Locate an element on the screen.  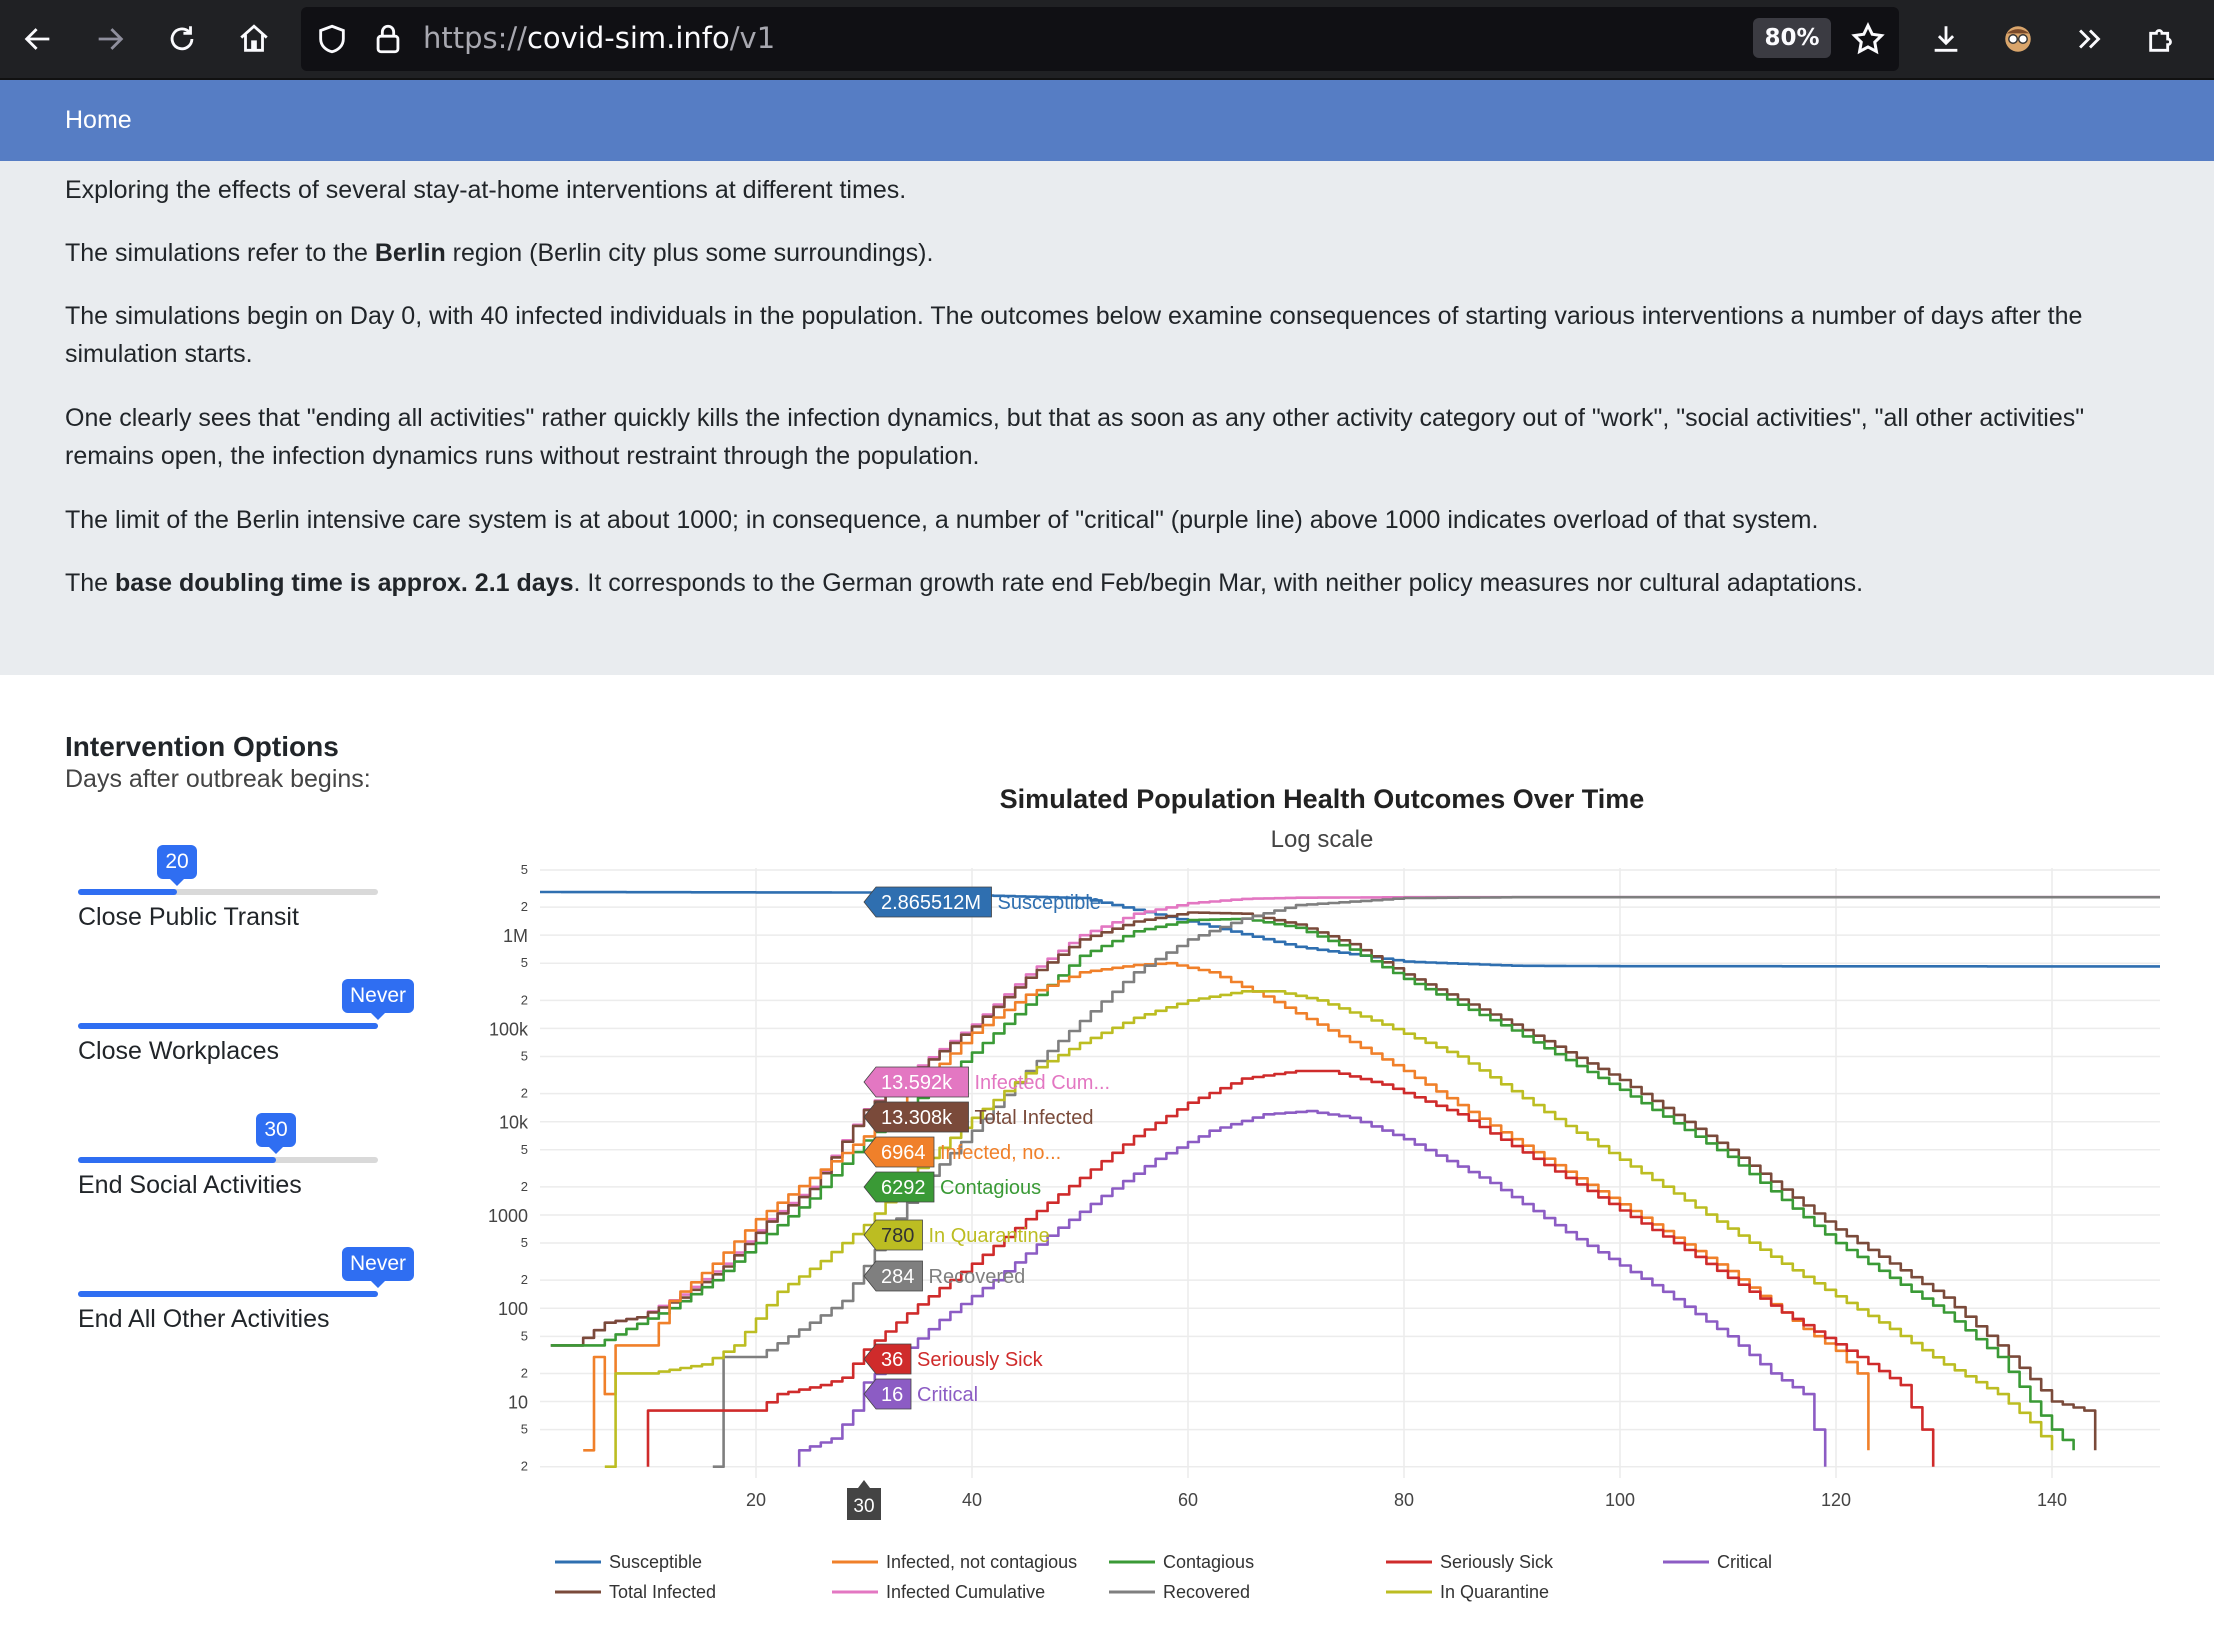
y-tick-label: 10 is located at coordinates (518, 1403).